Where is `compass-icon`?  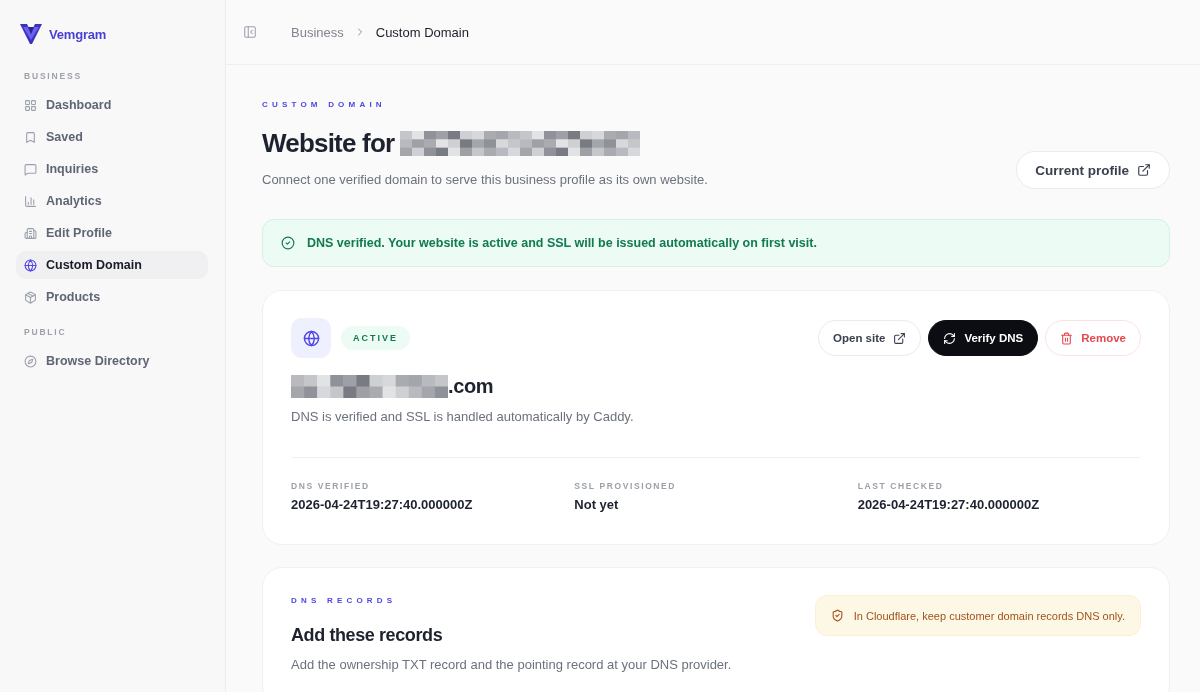 compass-icon is located at coordinates (30, 361).